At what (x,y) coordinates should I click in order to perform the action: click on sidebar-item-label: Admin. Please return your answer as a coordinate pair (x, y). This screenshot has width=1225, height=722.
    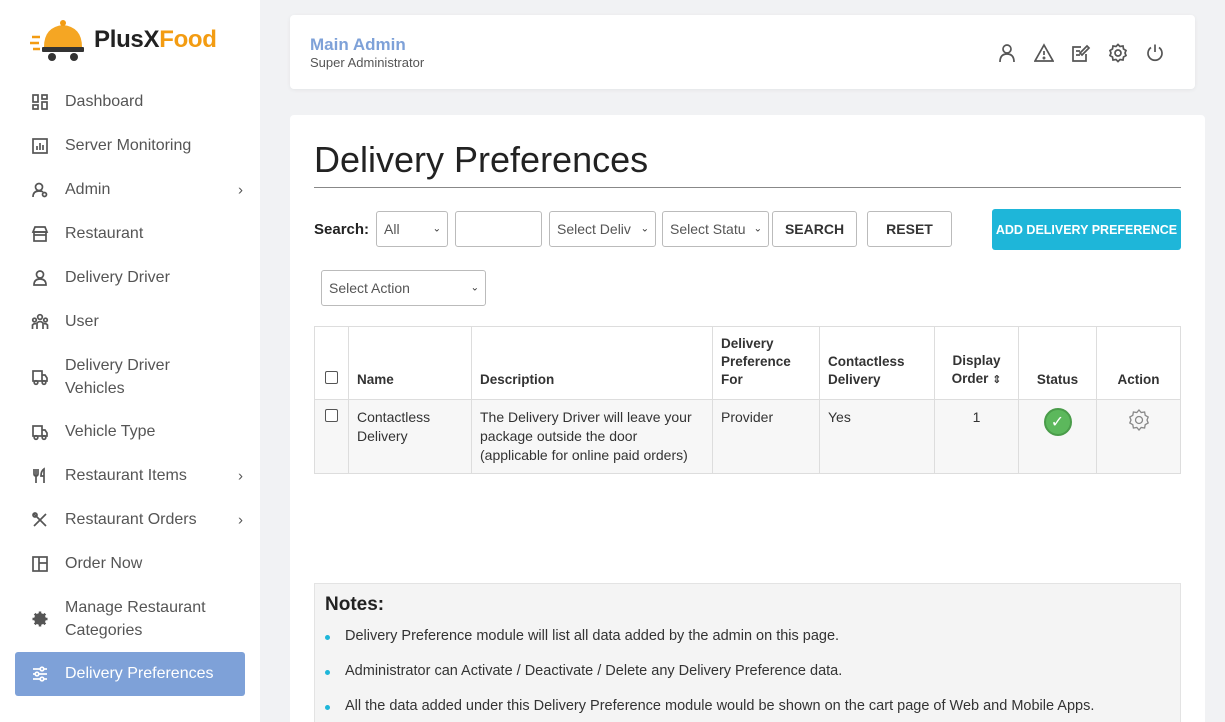
    Looking at the image, I should click on (88, 189).